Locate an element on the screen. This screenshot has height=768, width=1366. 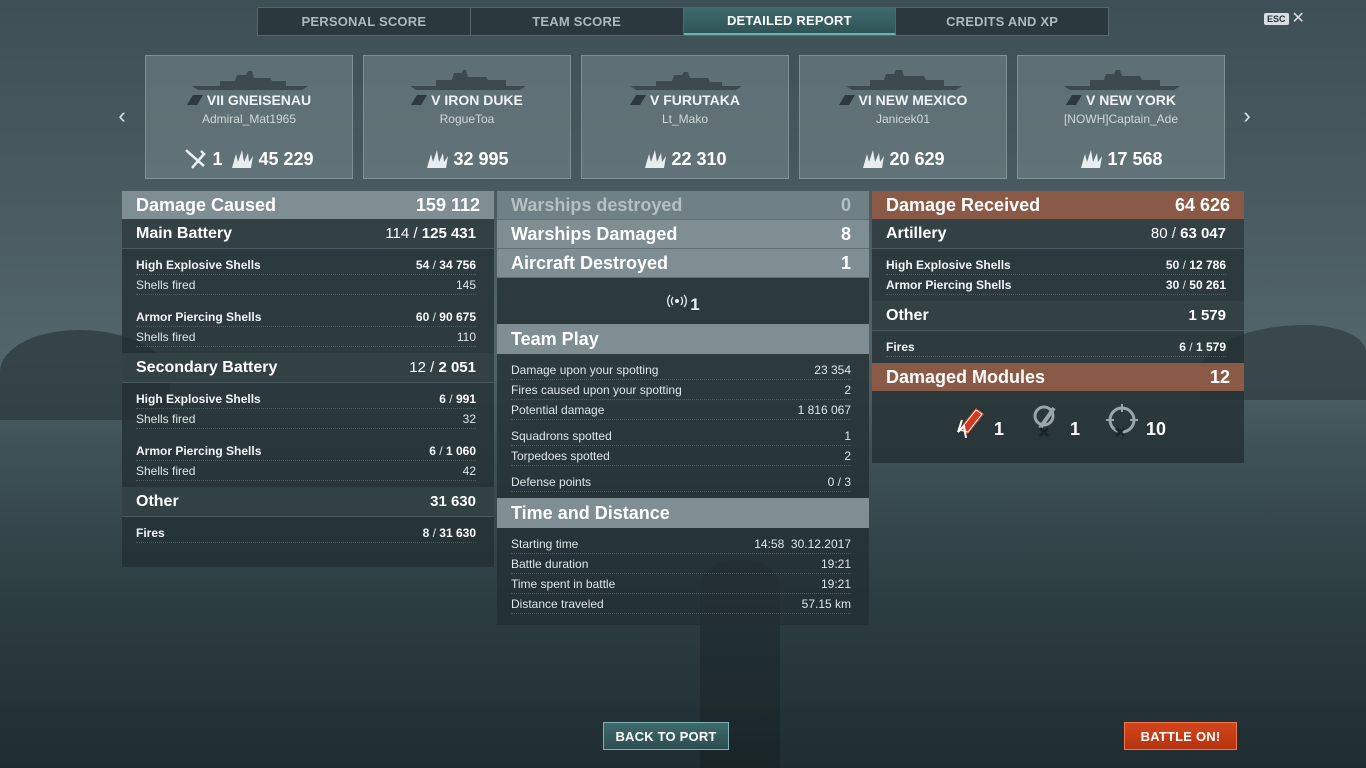
row-value: 6 / 1 060 is located at coordinates (452, 450).